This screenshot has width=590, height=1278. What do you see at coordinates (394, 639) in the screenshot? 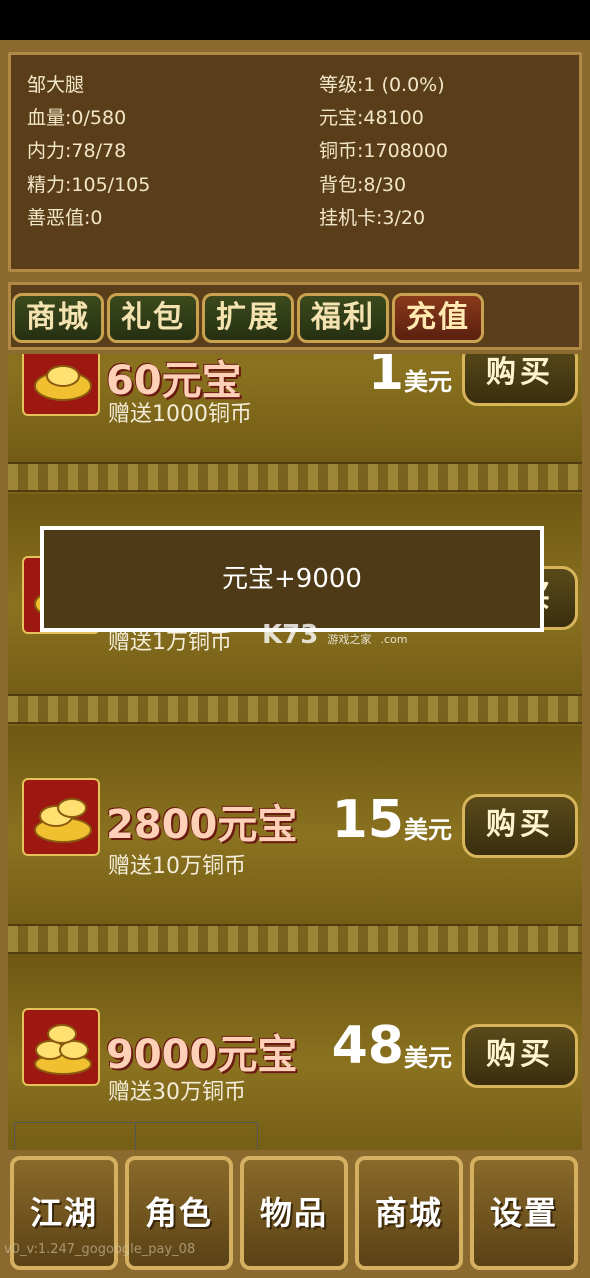
I see `watermark-domain: .com` at bounding box center [394, 639].